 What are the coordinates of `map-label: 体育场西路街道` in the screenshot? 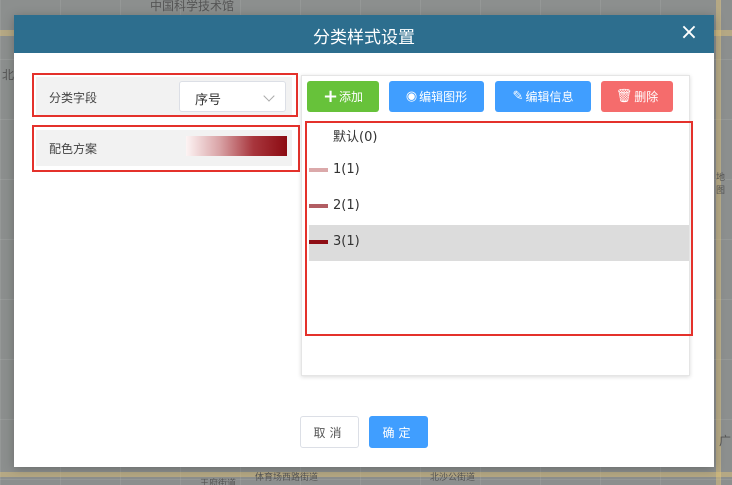 It's located at (287, 478).